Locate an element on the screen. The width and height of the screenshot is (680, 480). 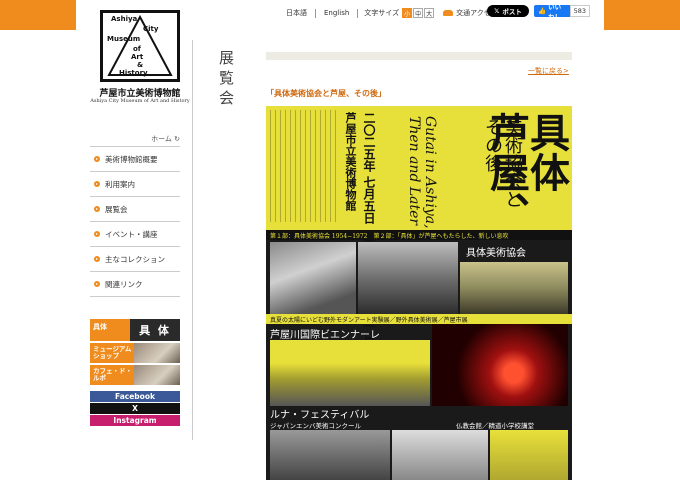
home-link: ホーム ↻ is located at coordinates (135, 139).